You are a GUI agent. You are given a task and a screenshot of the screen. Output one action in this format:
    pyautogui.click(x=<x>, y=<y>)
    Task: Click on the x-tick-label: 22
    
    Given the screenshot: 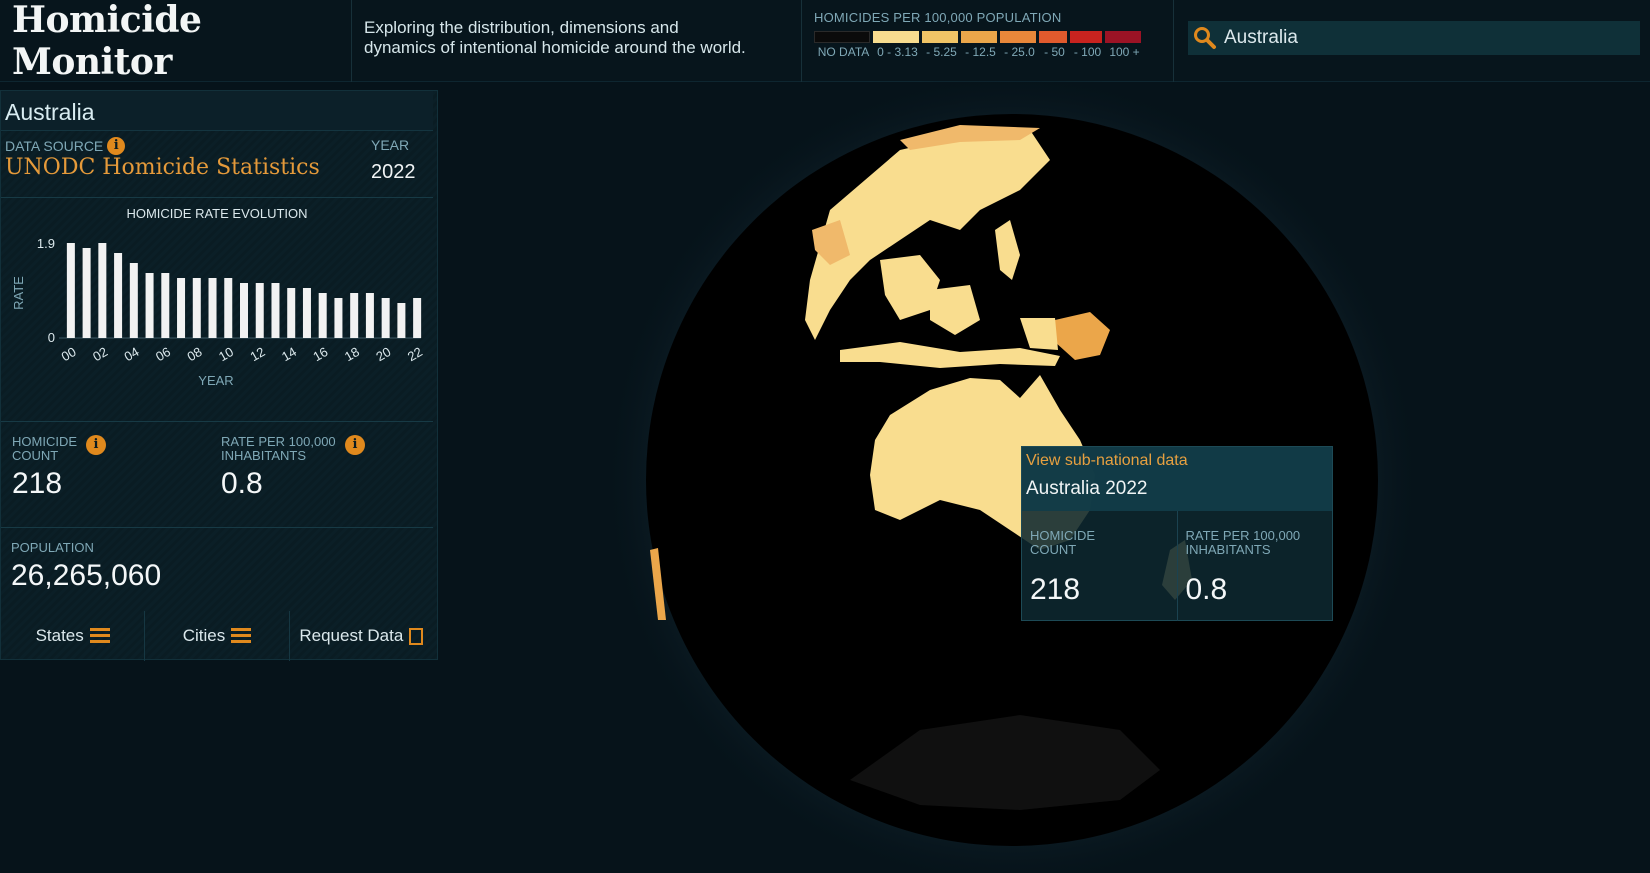 What is the action you would take?
    pyautogui.click(x=415, y=354)
    